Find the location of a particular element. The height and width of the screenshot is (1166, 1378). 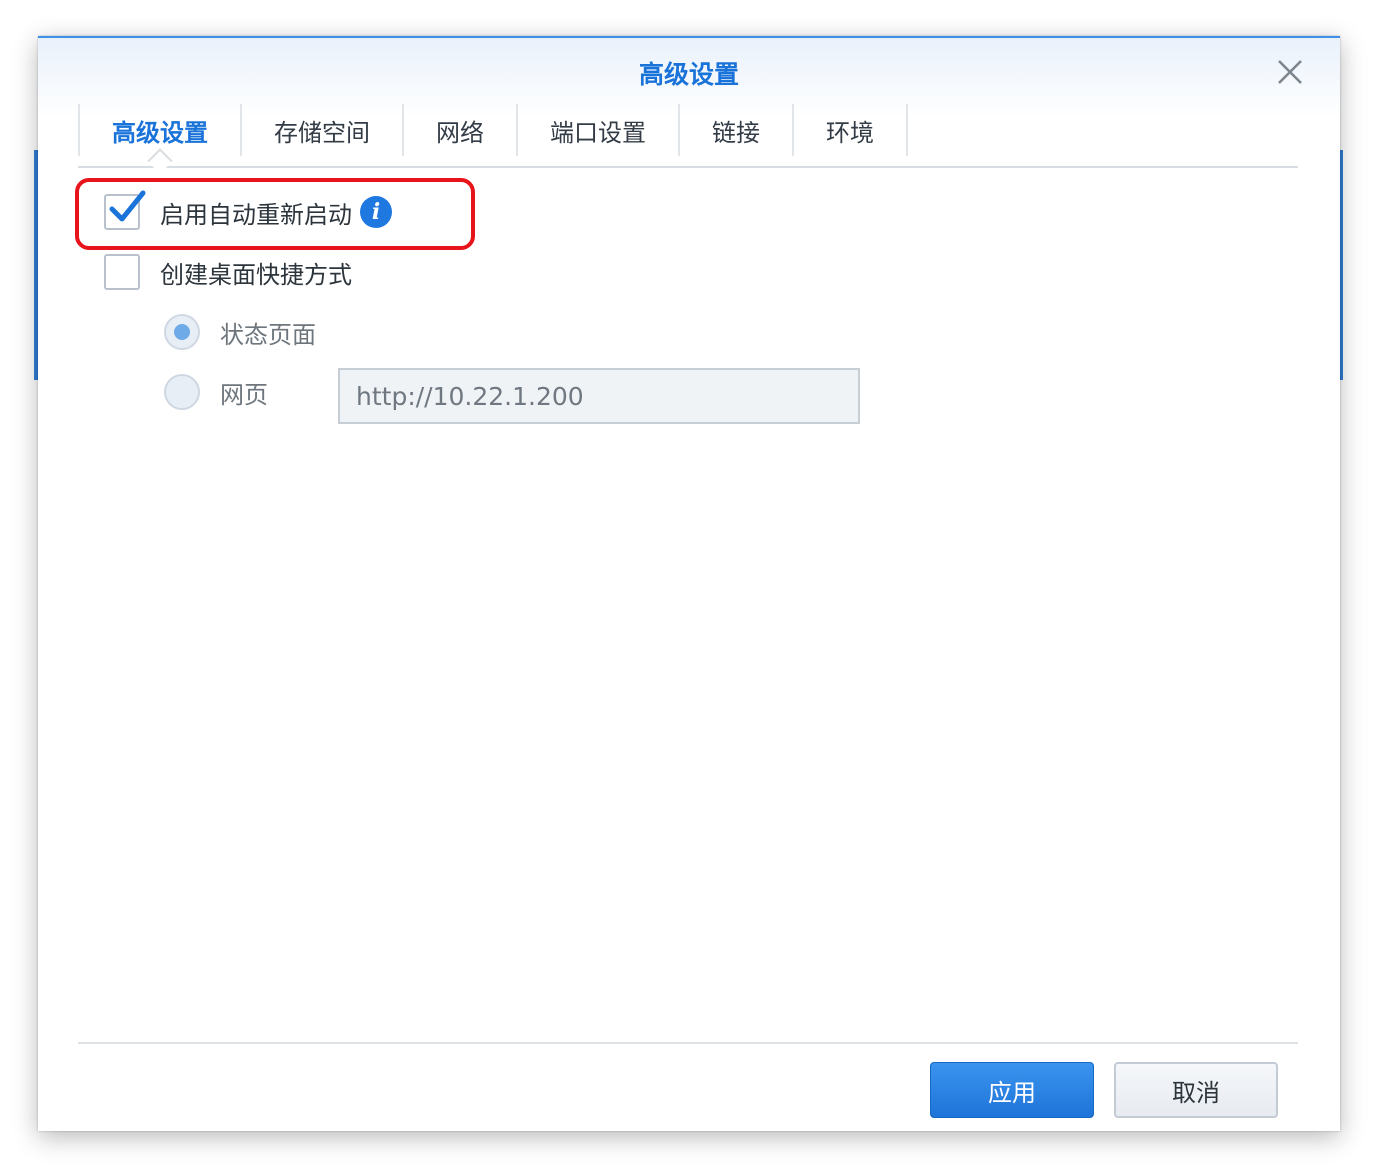

info-icon: i is located at coordinates (376, 212).